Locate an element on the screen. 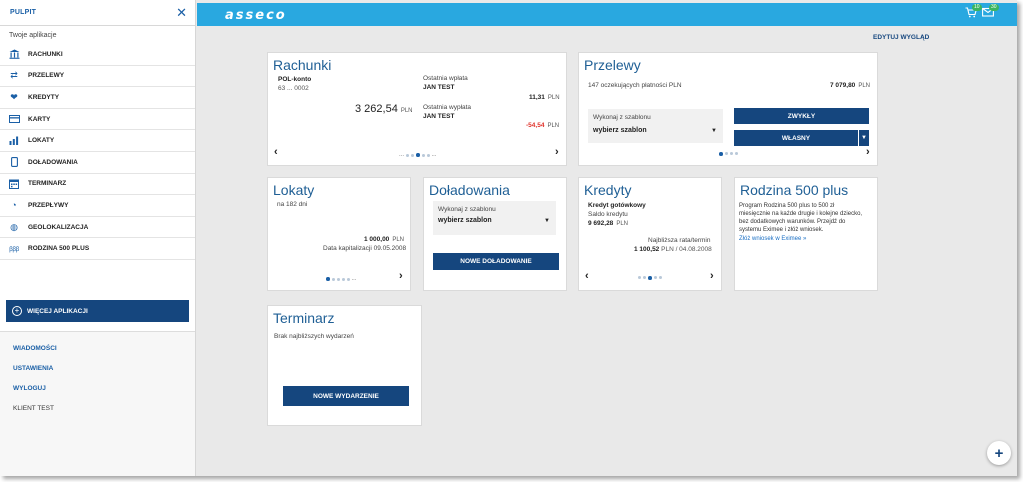 This screenshot has height=482, width=1023. card-title: Lokaty is located at coordinates (294, 190).